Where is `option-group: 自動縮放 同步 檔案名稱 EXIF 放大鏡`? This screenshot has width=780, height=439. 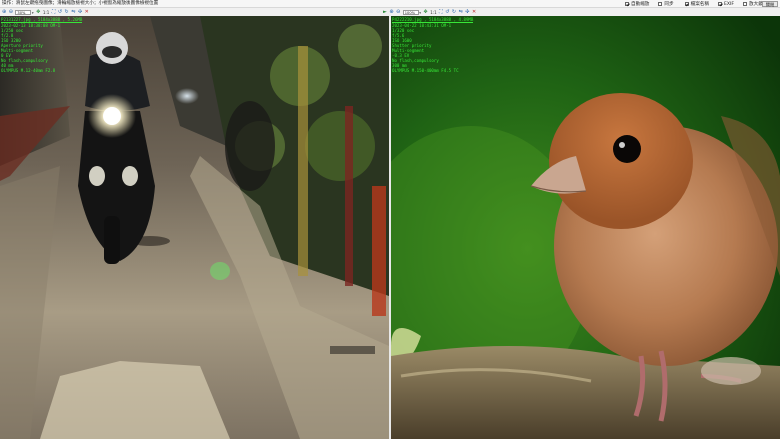
option-group: 自動縮放 同步 檔案名稱 EXIF 放大鏡 is located at coordinates (694, 4).